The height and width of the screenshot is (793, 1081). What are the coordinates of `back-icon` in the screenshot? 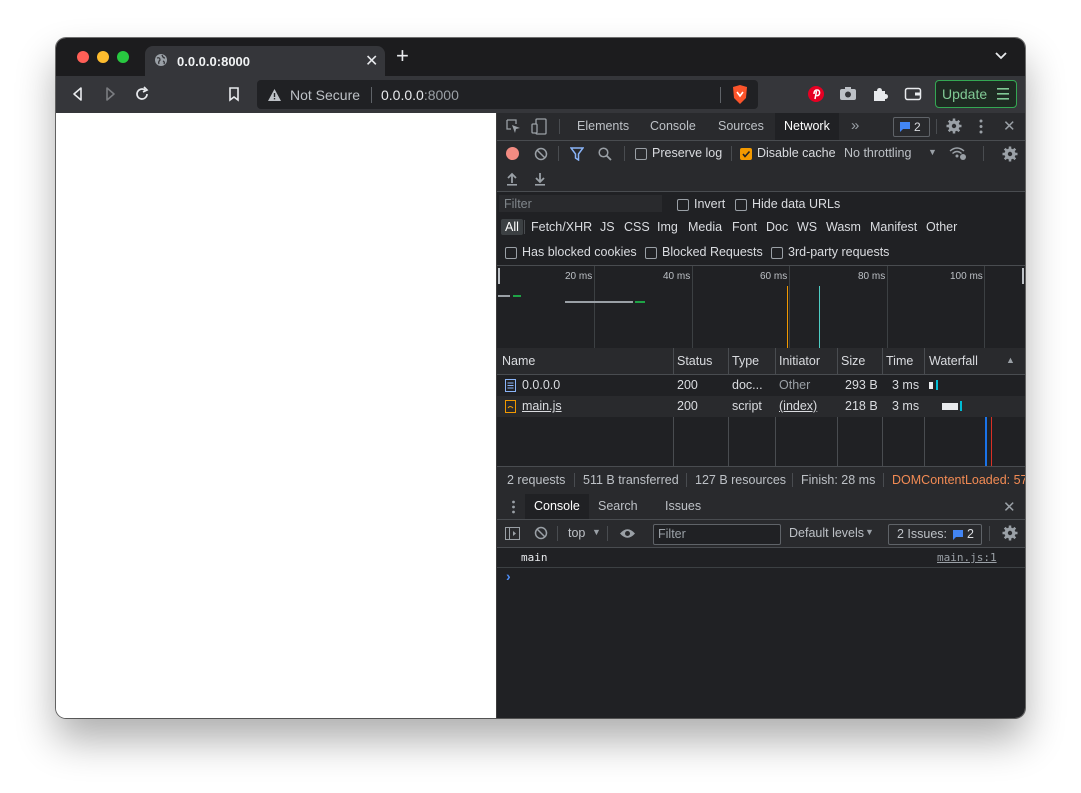 It's located at (78, 94).